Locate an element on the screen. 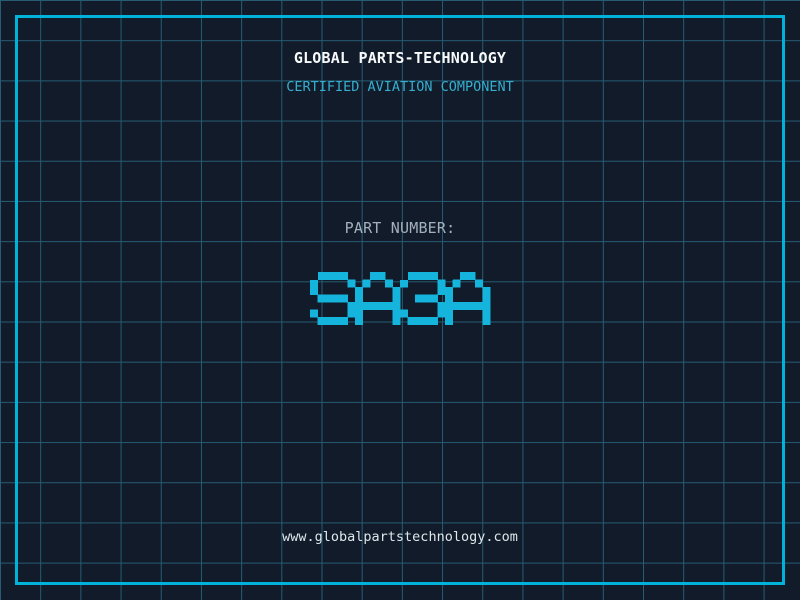 The image size is (800, 600). part-number-label: PART NUMBER: is located at coordinates (400, 228).